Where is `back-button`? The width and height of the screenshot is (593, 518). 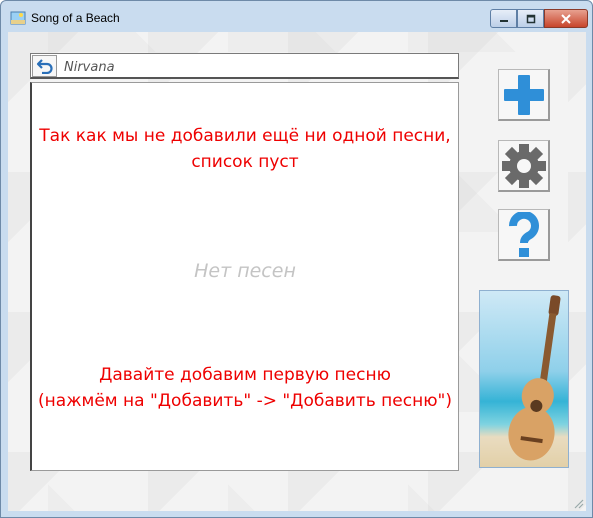
back-button is located at coordinates (44, 66).